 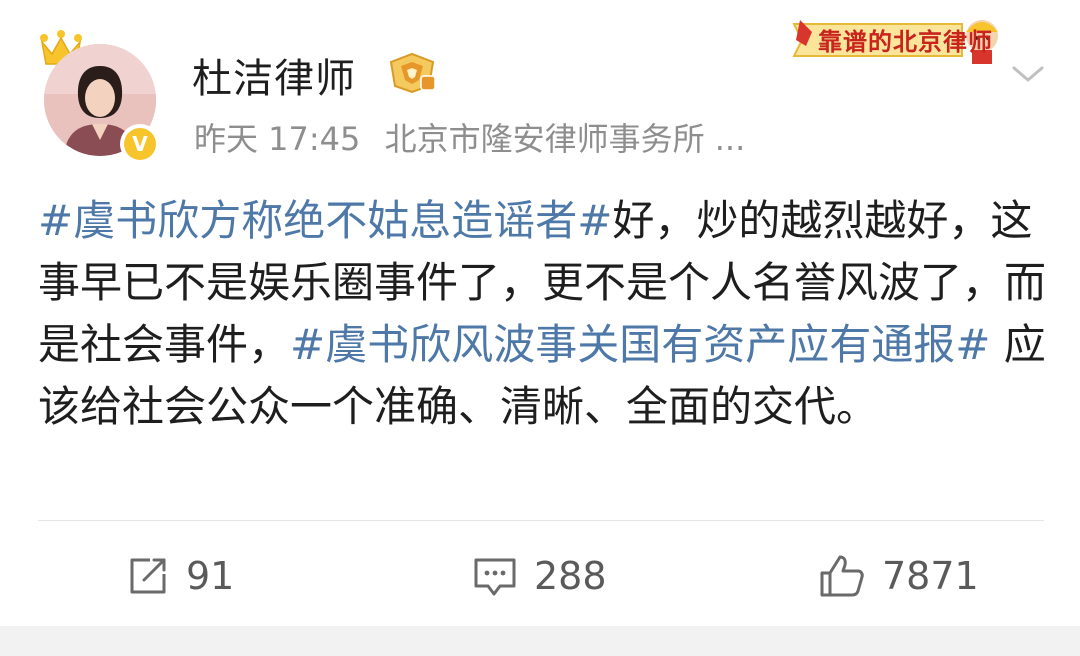 I want to click on comment-button: 288, so click(x=539, y=576).